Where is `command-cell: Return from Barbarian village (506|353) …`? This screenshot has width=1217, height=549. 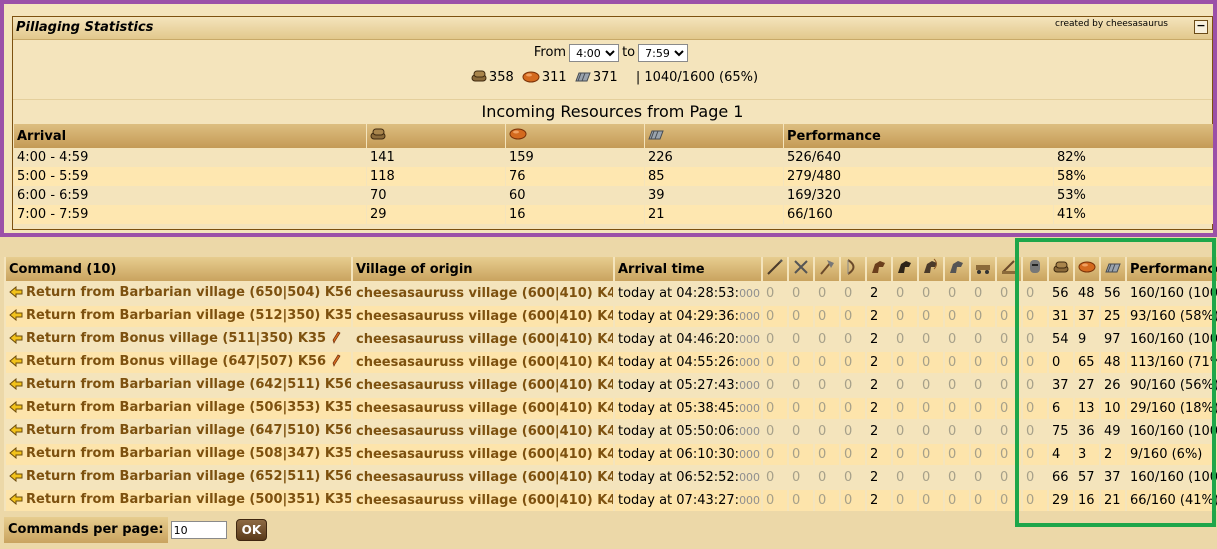
command-cell: Return from Barbarian village (506|353) … is located at coordinates (178, 408).